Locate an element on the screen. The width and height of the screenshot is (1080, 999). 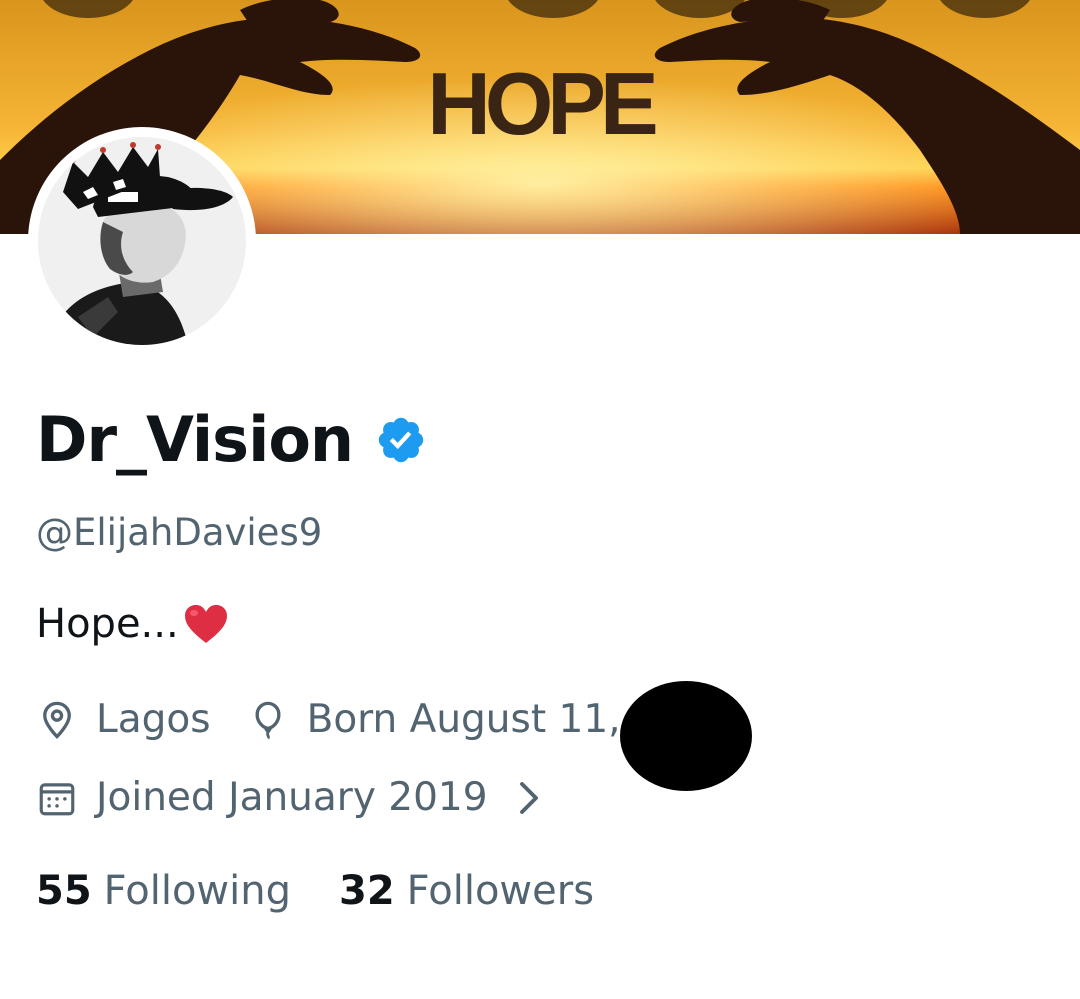
calendar-icon is located at coordinates (57, 798).